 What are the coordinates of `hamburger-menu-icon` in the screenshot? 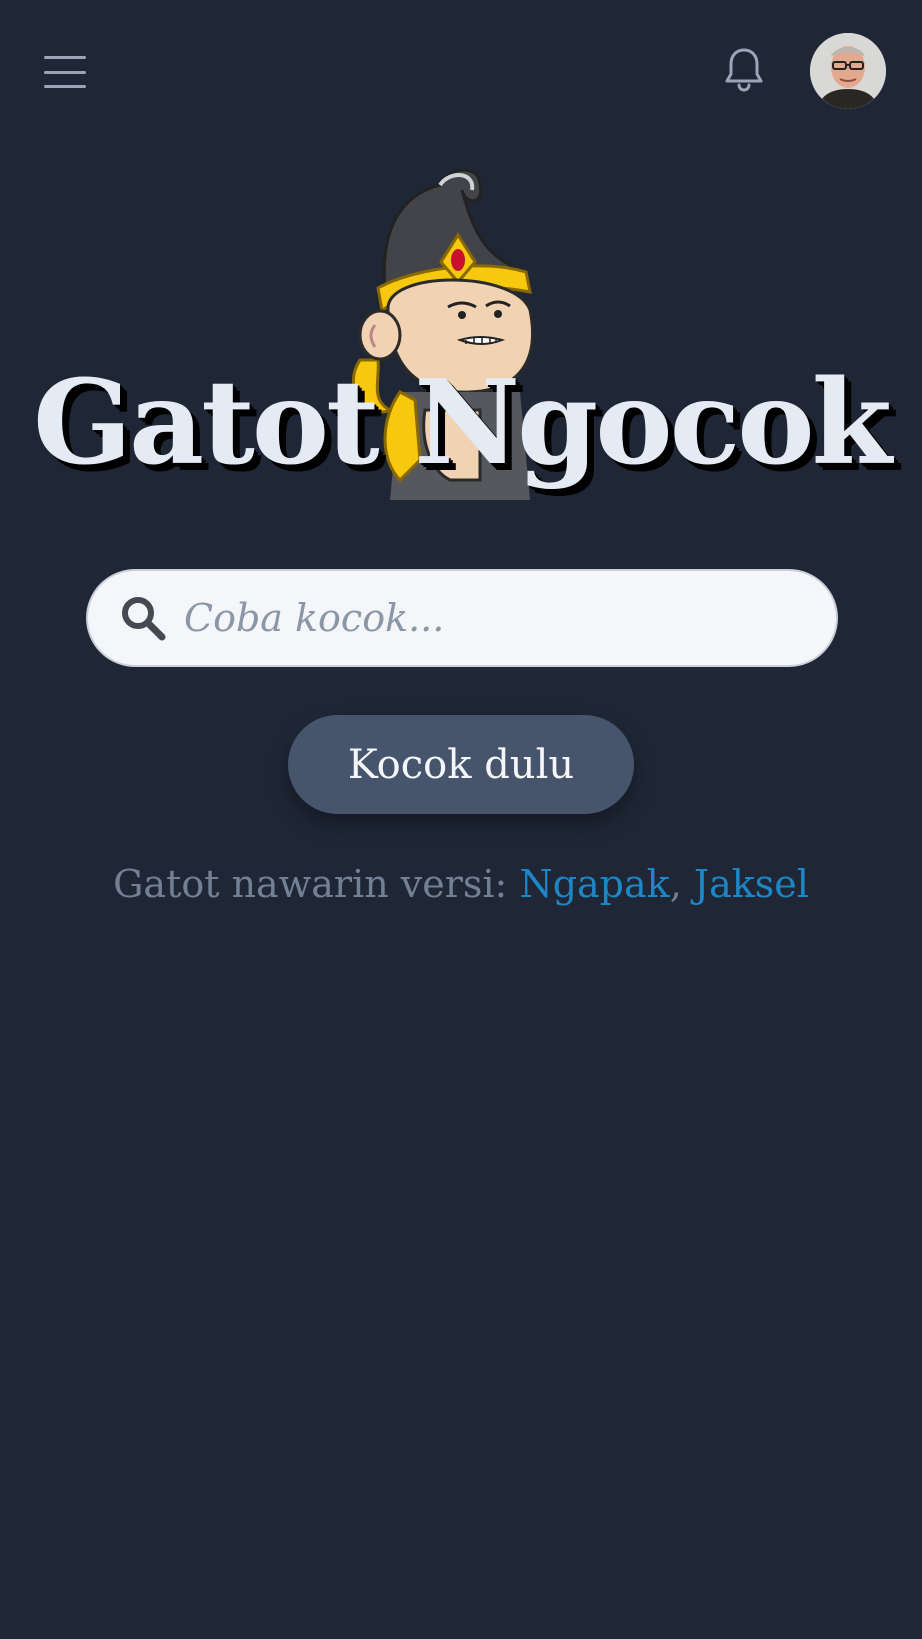 It's located at (65, 72).